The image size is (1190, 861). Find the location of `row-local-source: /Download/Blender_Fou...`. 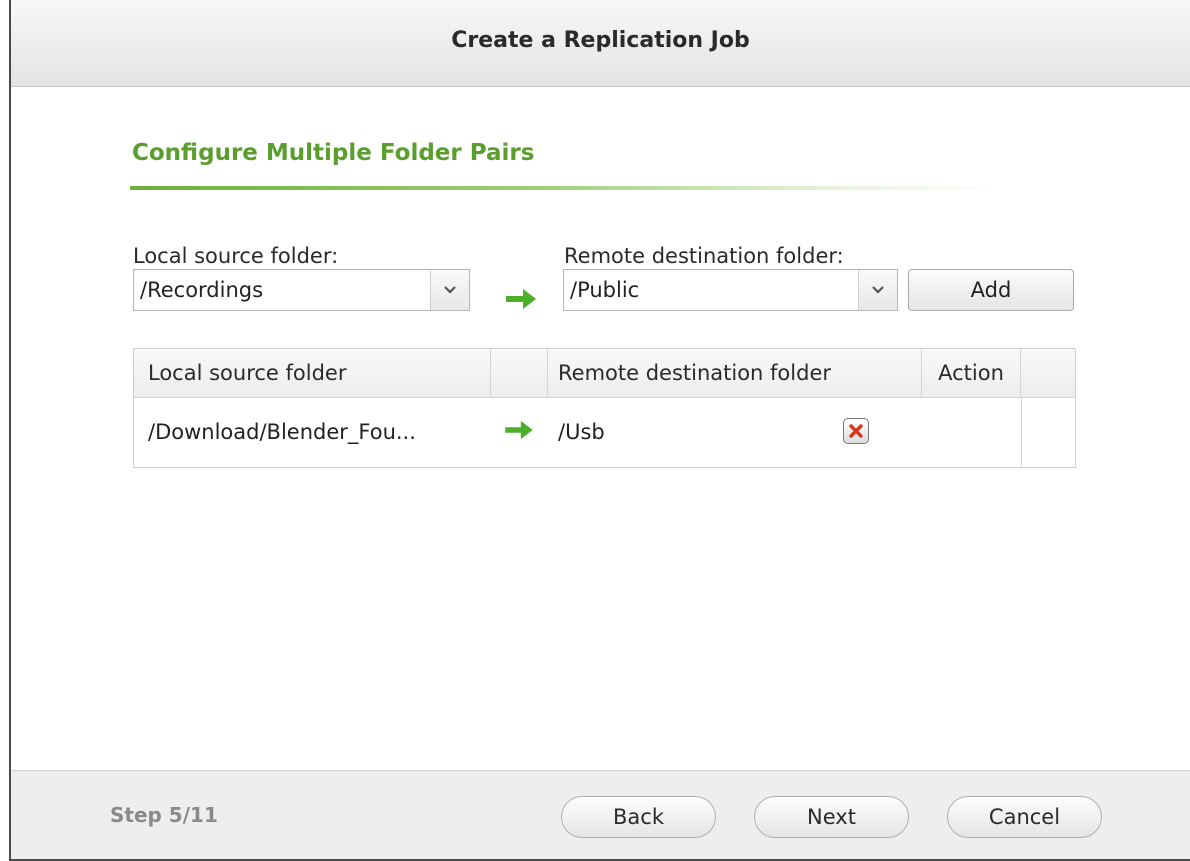

row-local-source: /Download/Blender_Fou... is located at coordinates (282, 432).